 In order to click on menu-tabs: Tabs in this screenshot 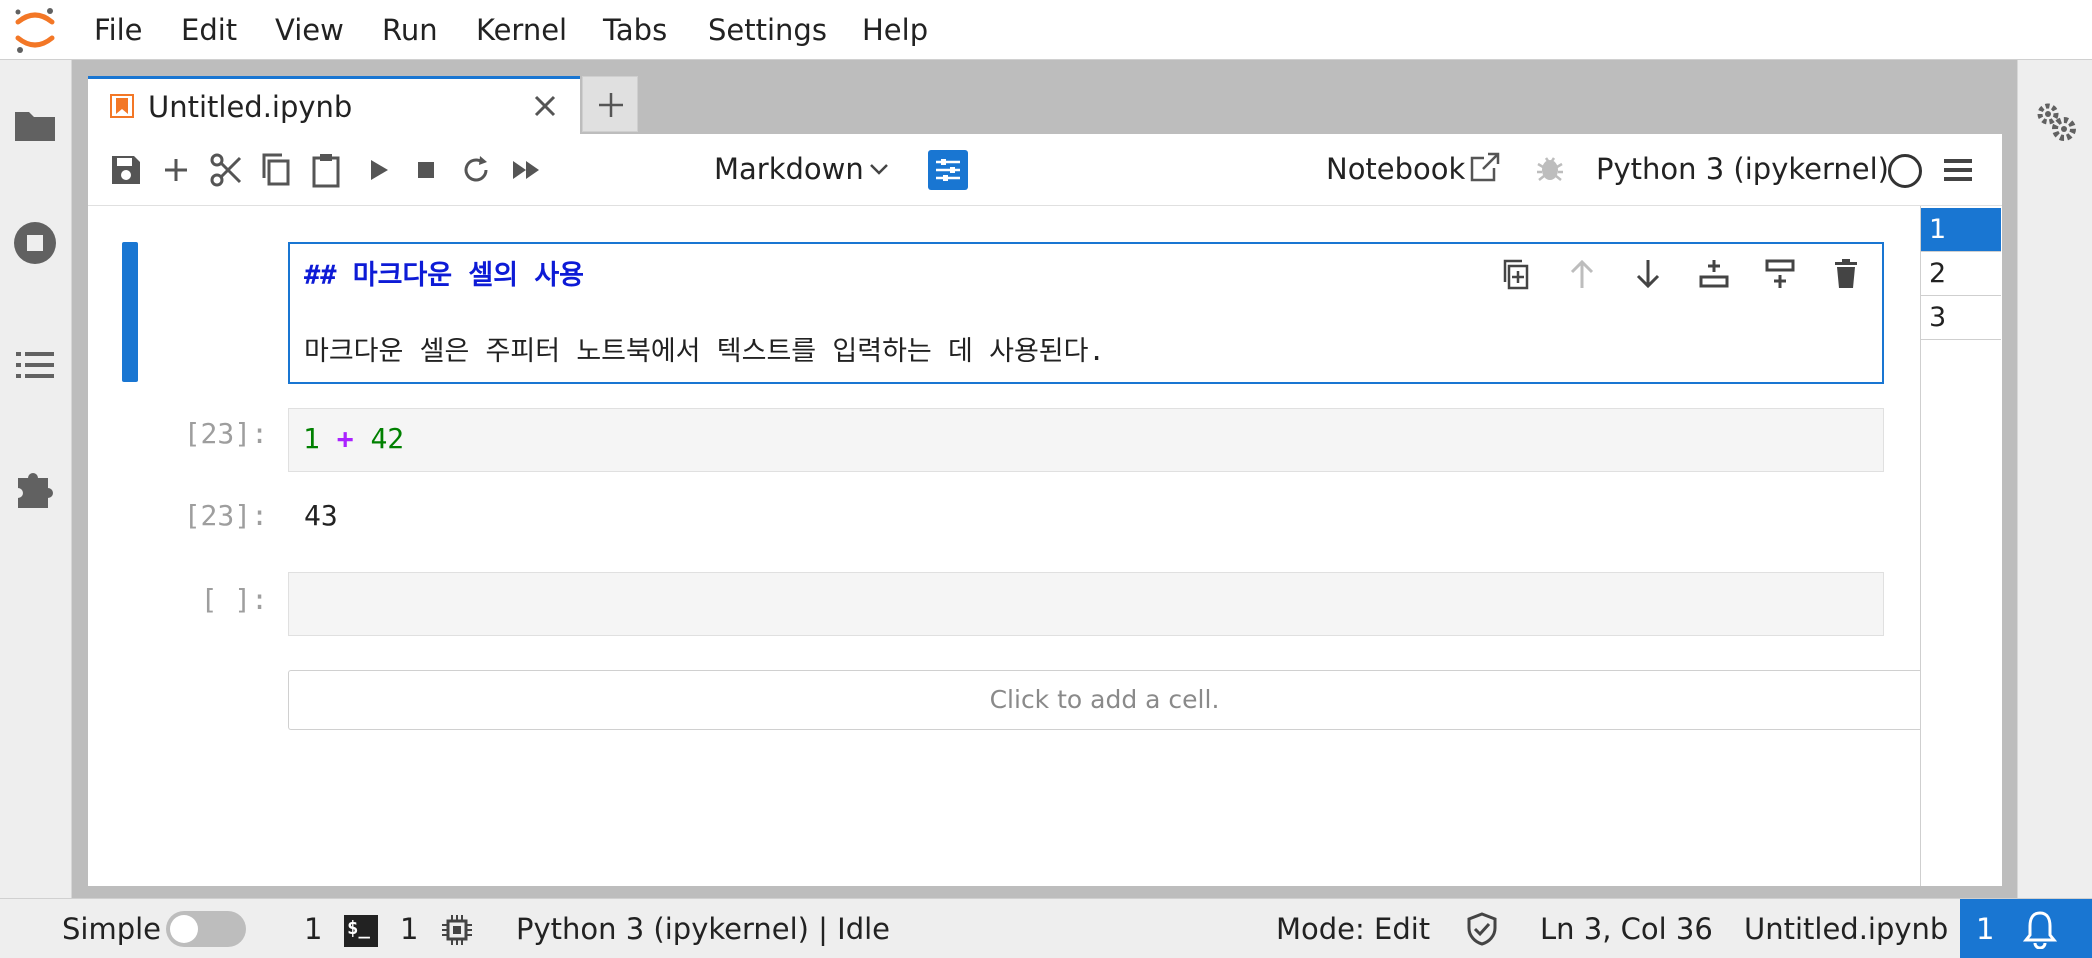, I will do `click(635, 30)`.